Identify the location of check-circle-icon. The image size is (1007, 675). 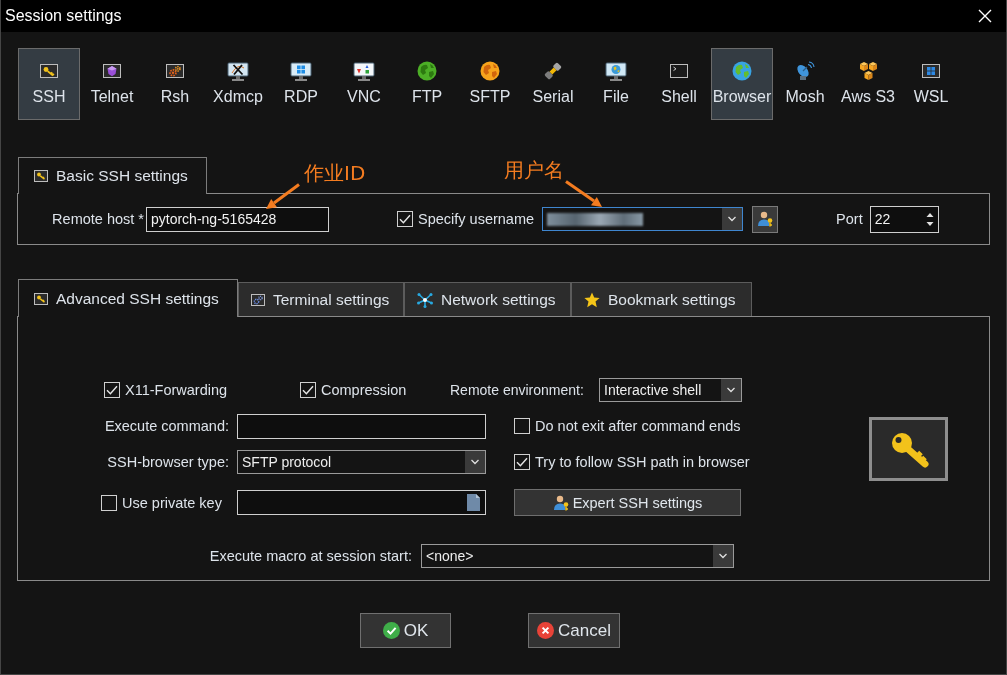
(391, 630).